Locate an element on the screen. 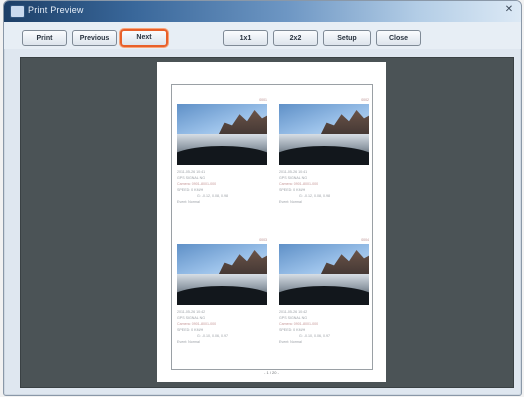 The height and width of the screenshot is (397, 524). window-title: Print Preview is located at coordinates (56, 10).